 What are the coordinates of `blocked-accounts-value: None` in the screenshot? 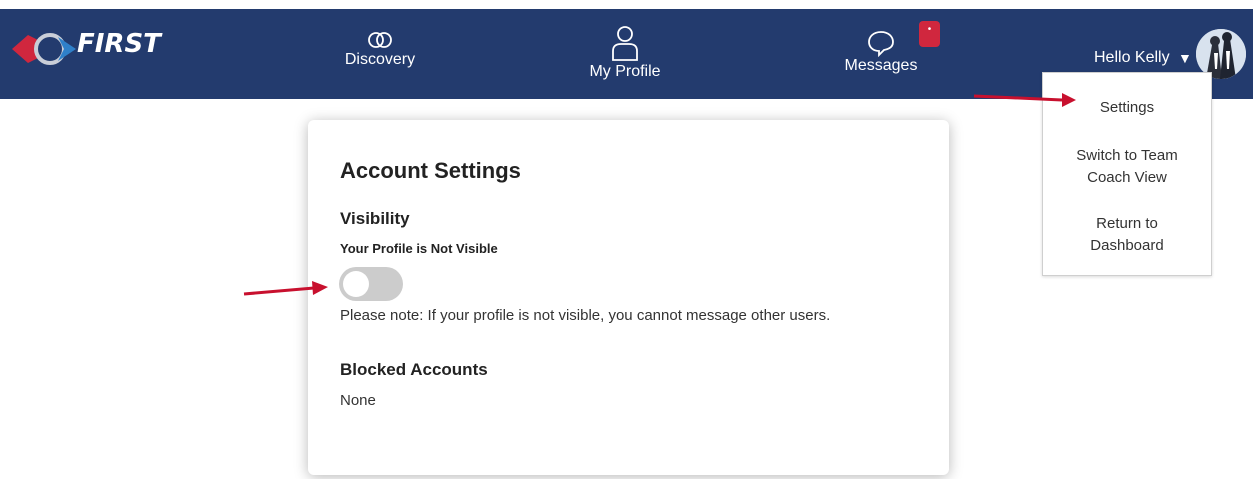 It's located at (358, 400).